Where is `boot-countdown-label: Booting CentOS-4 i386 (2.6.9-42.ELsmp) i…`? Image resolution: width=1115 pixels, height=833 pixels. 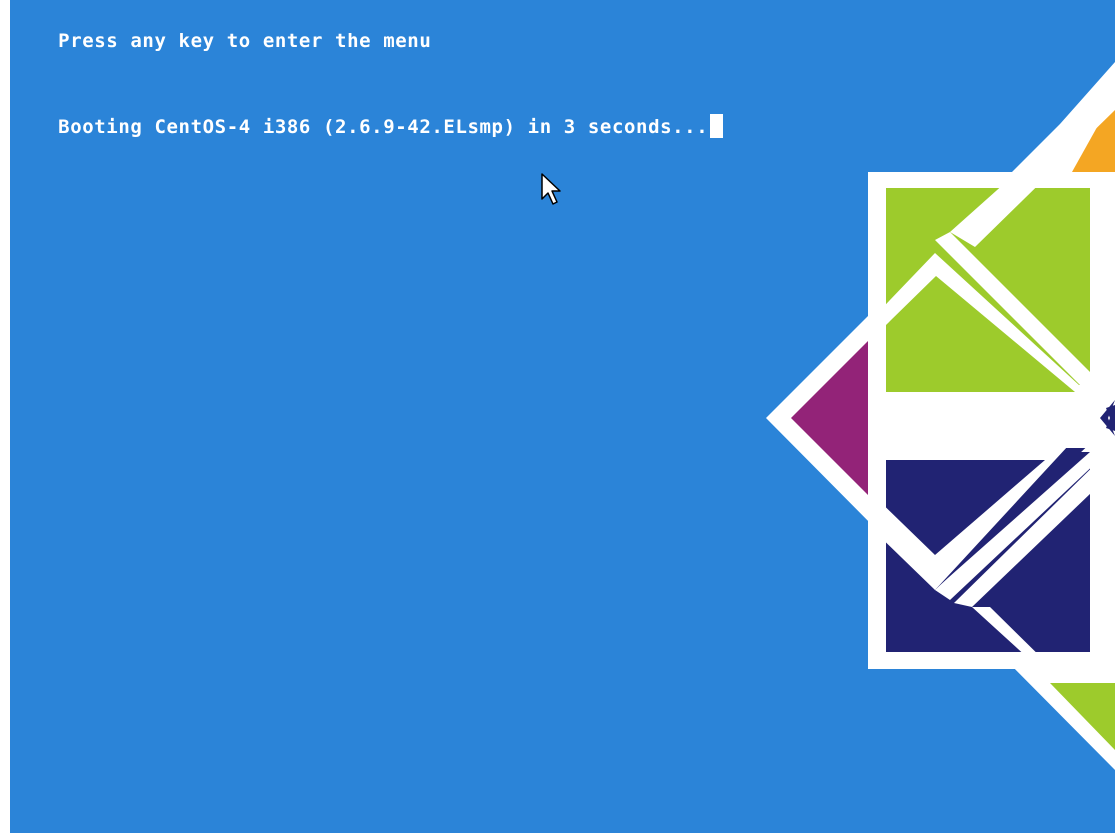 boot-countdown-label: Booting CentOS-4 i386 (2.6.9-42.ELsmp) i… is located at coordinates (383, 127).